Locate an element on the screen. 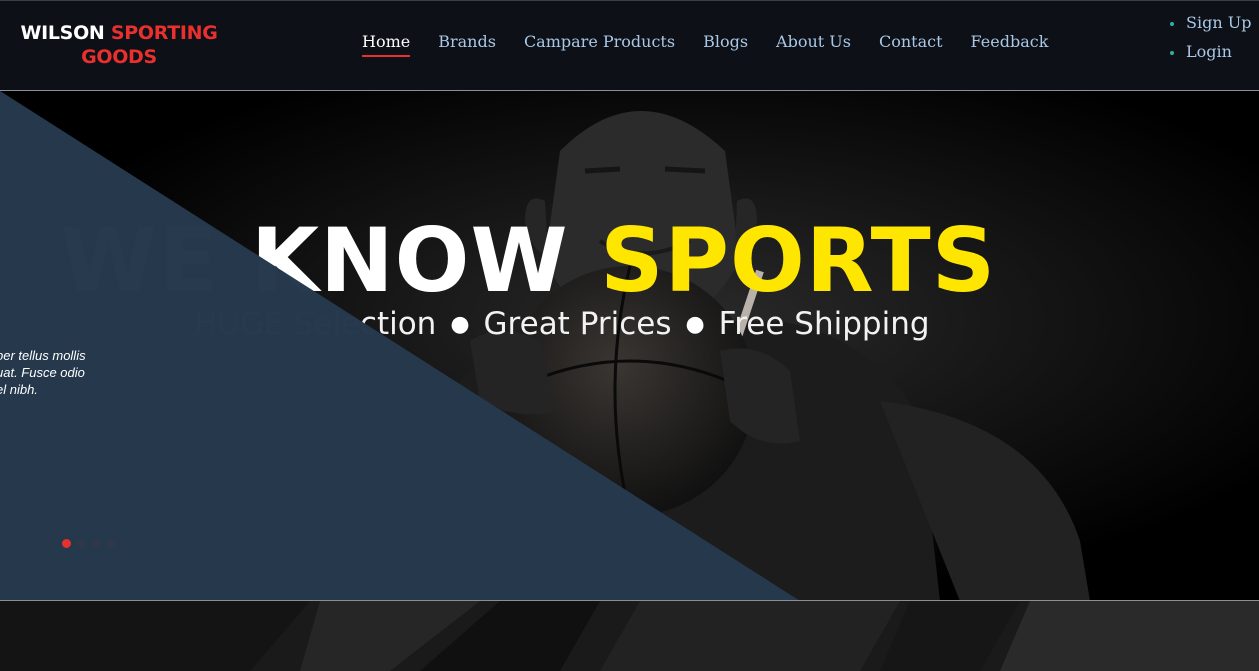 The width and height of the screenshot is (1259, 671). caption-line: per tellus mollis is located at coordinates (43, 355).